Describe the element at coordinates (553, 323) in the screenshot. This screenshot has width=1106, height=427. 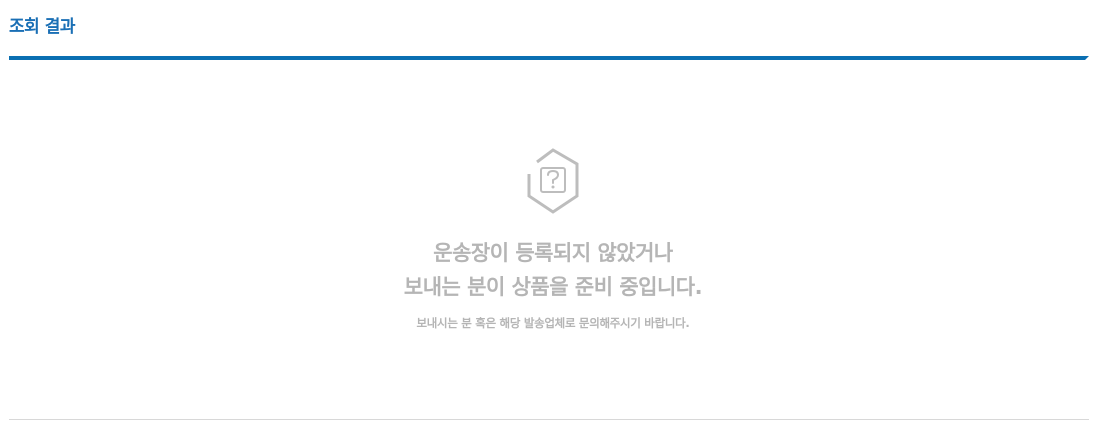
I see `empty-sub-message: 보내시는 분 혹은 해당 발송업체로 문의해주시기 바랍니다.` at that location.